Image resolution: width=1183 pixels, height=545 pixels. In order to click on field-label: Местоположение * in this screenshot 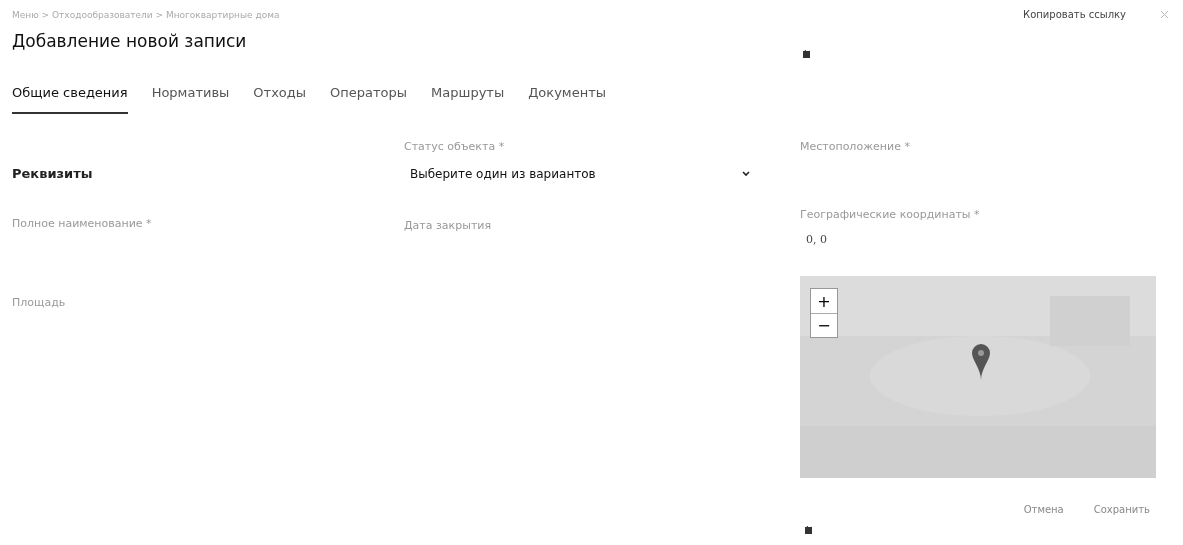, I will do `click(855, 146)`.